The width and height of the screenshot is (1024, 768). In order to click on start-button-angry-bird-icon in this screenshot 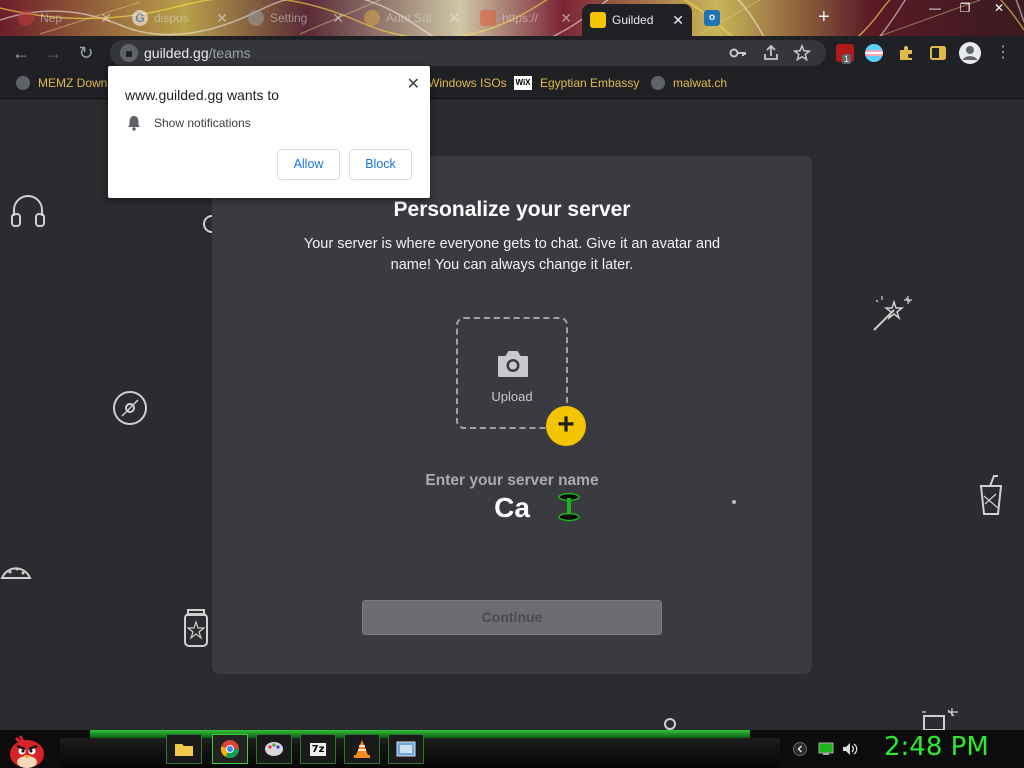, I will do `click(27, 749)`.